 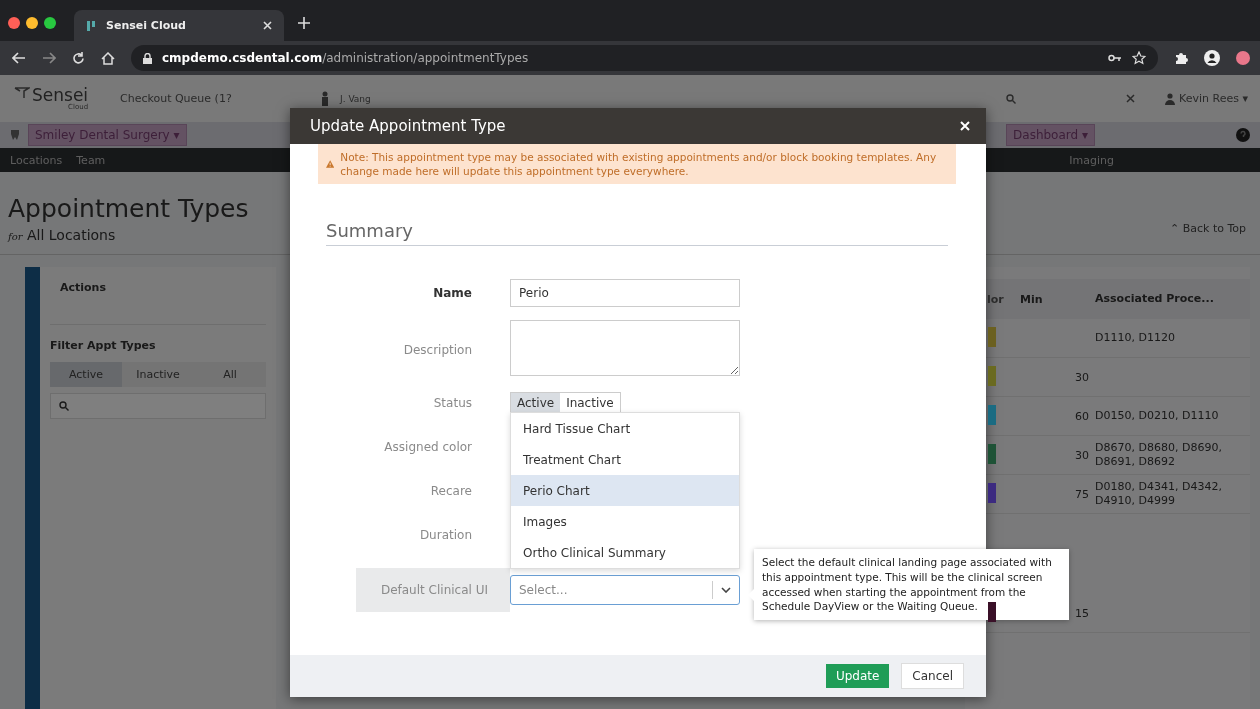 I want to click on filter-tab: All, so click(x=230, y=374).